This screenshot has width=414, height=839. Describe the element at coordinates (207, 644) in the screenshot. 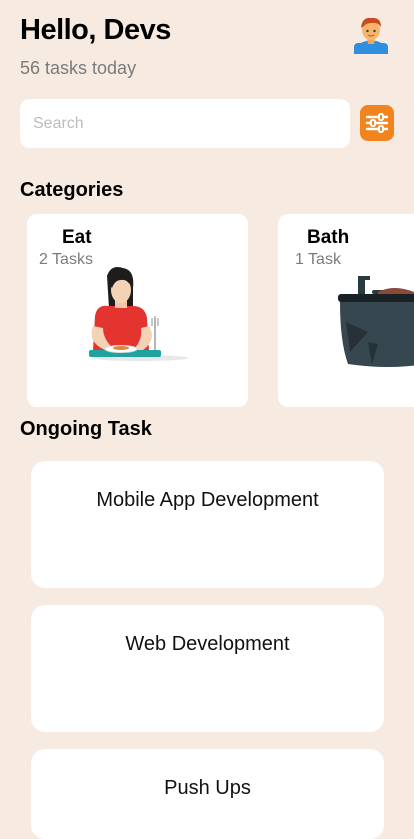

I see `task-title: Web Development` at that location.